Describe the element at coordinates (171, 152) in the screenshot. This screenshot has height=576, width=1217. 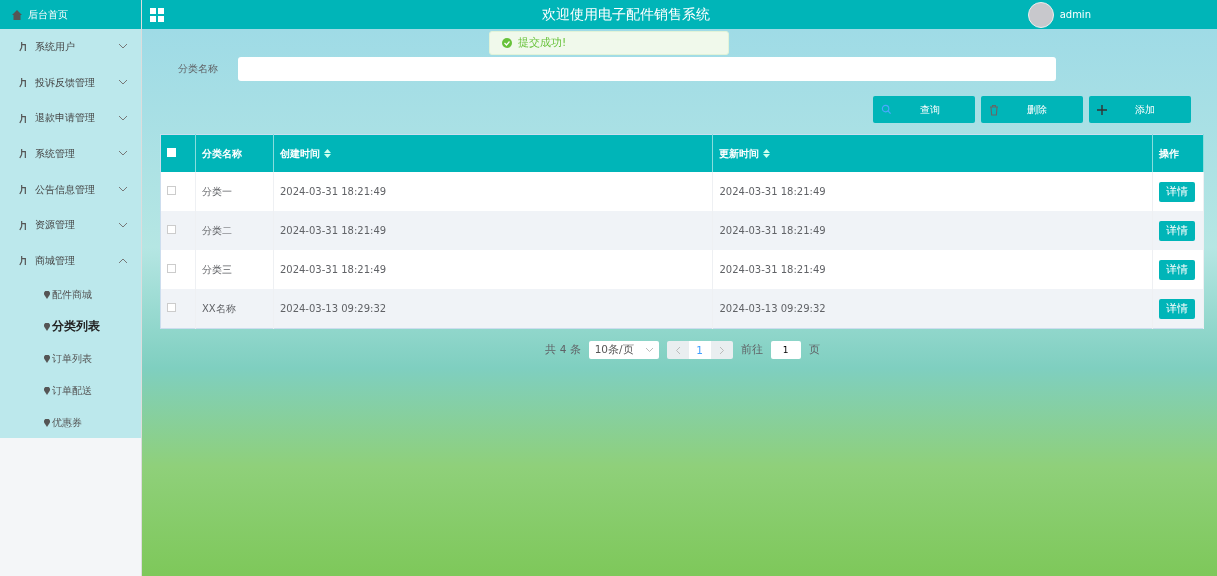
I see `select-all-checkbox` at that location.